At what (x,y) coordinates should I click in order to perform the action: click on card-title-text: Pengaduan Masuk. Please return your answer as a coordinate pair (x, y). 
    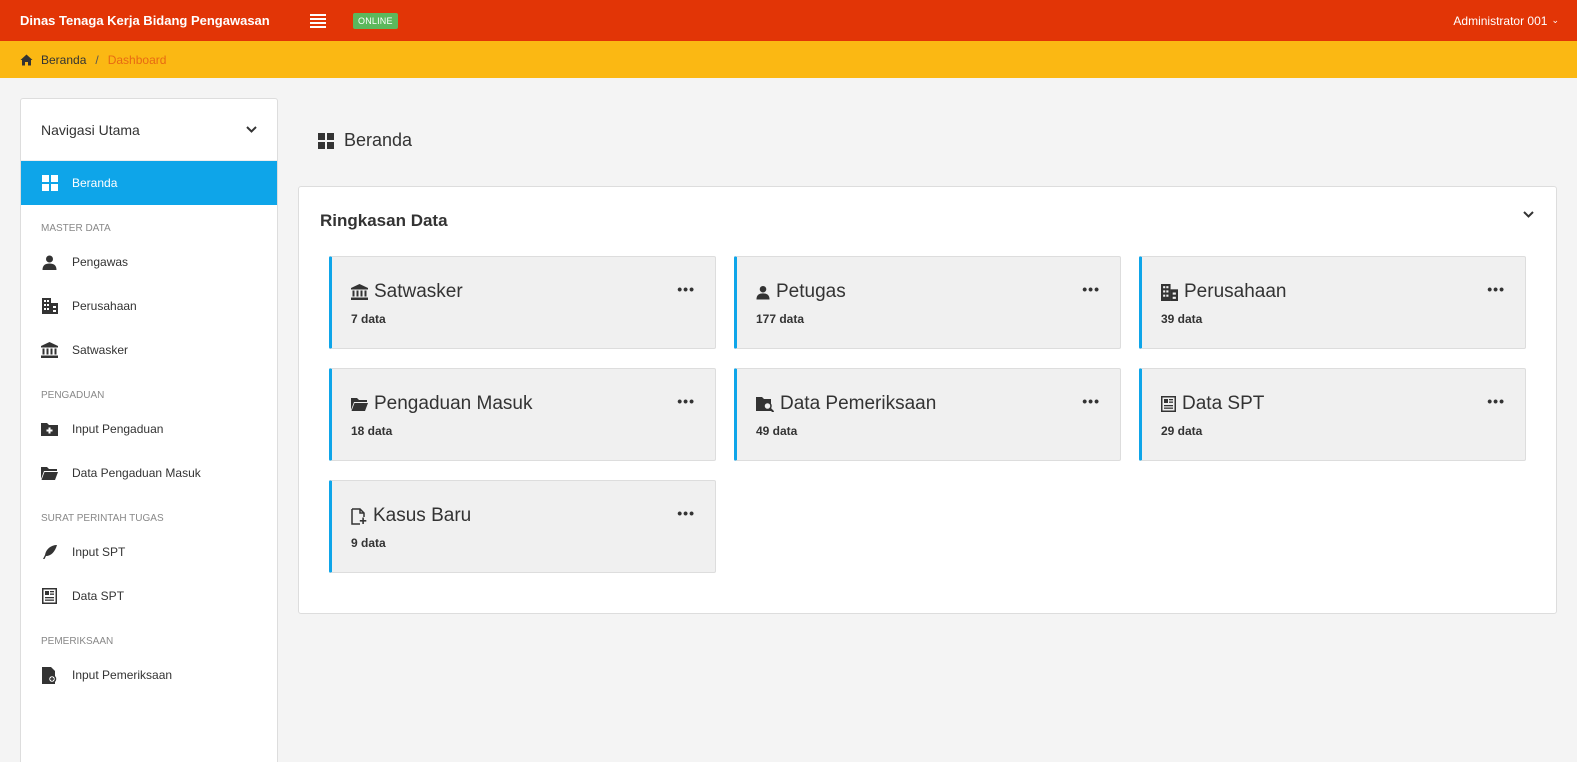
    Looking at the image, I should click on (453, 403).